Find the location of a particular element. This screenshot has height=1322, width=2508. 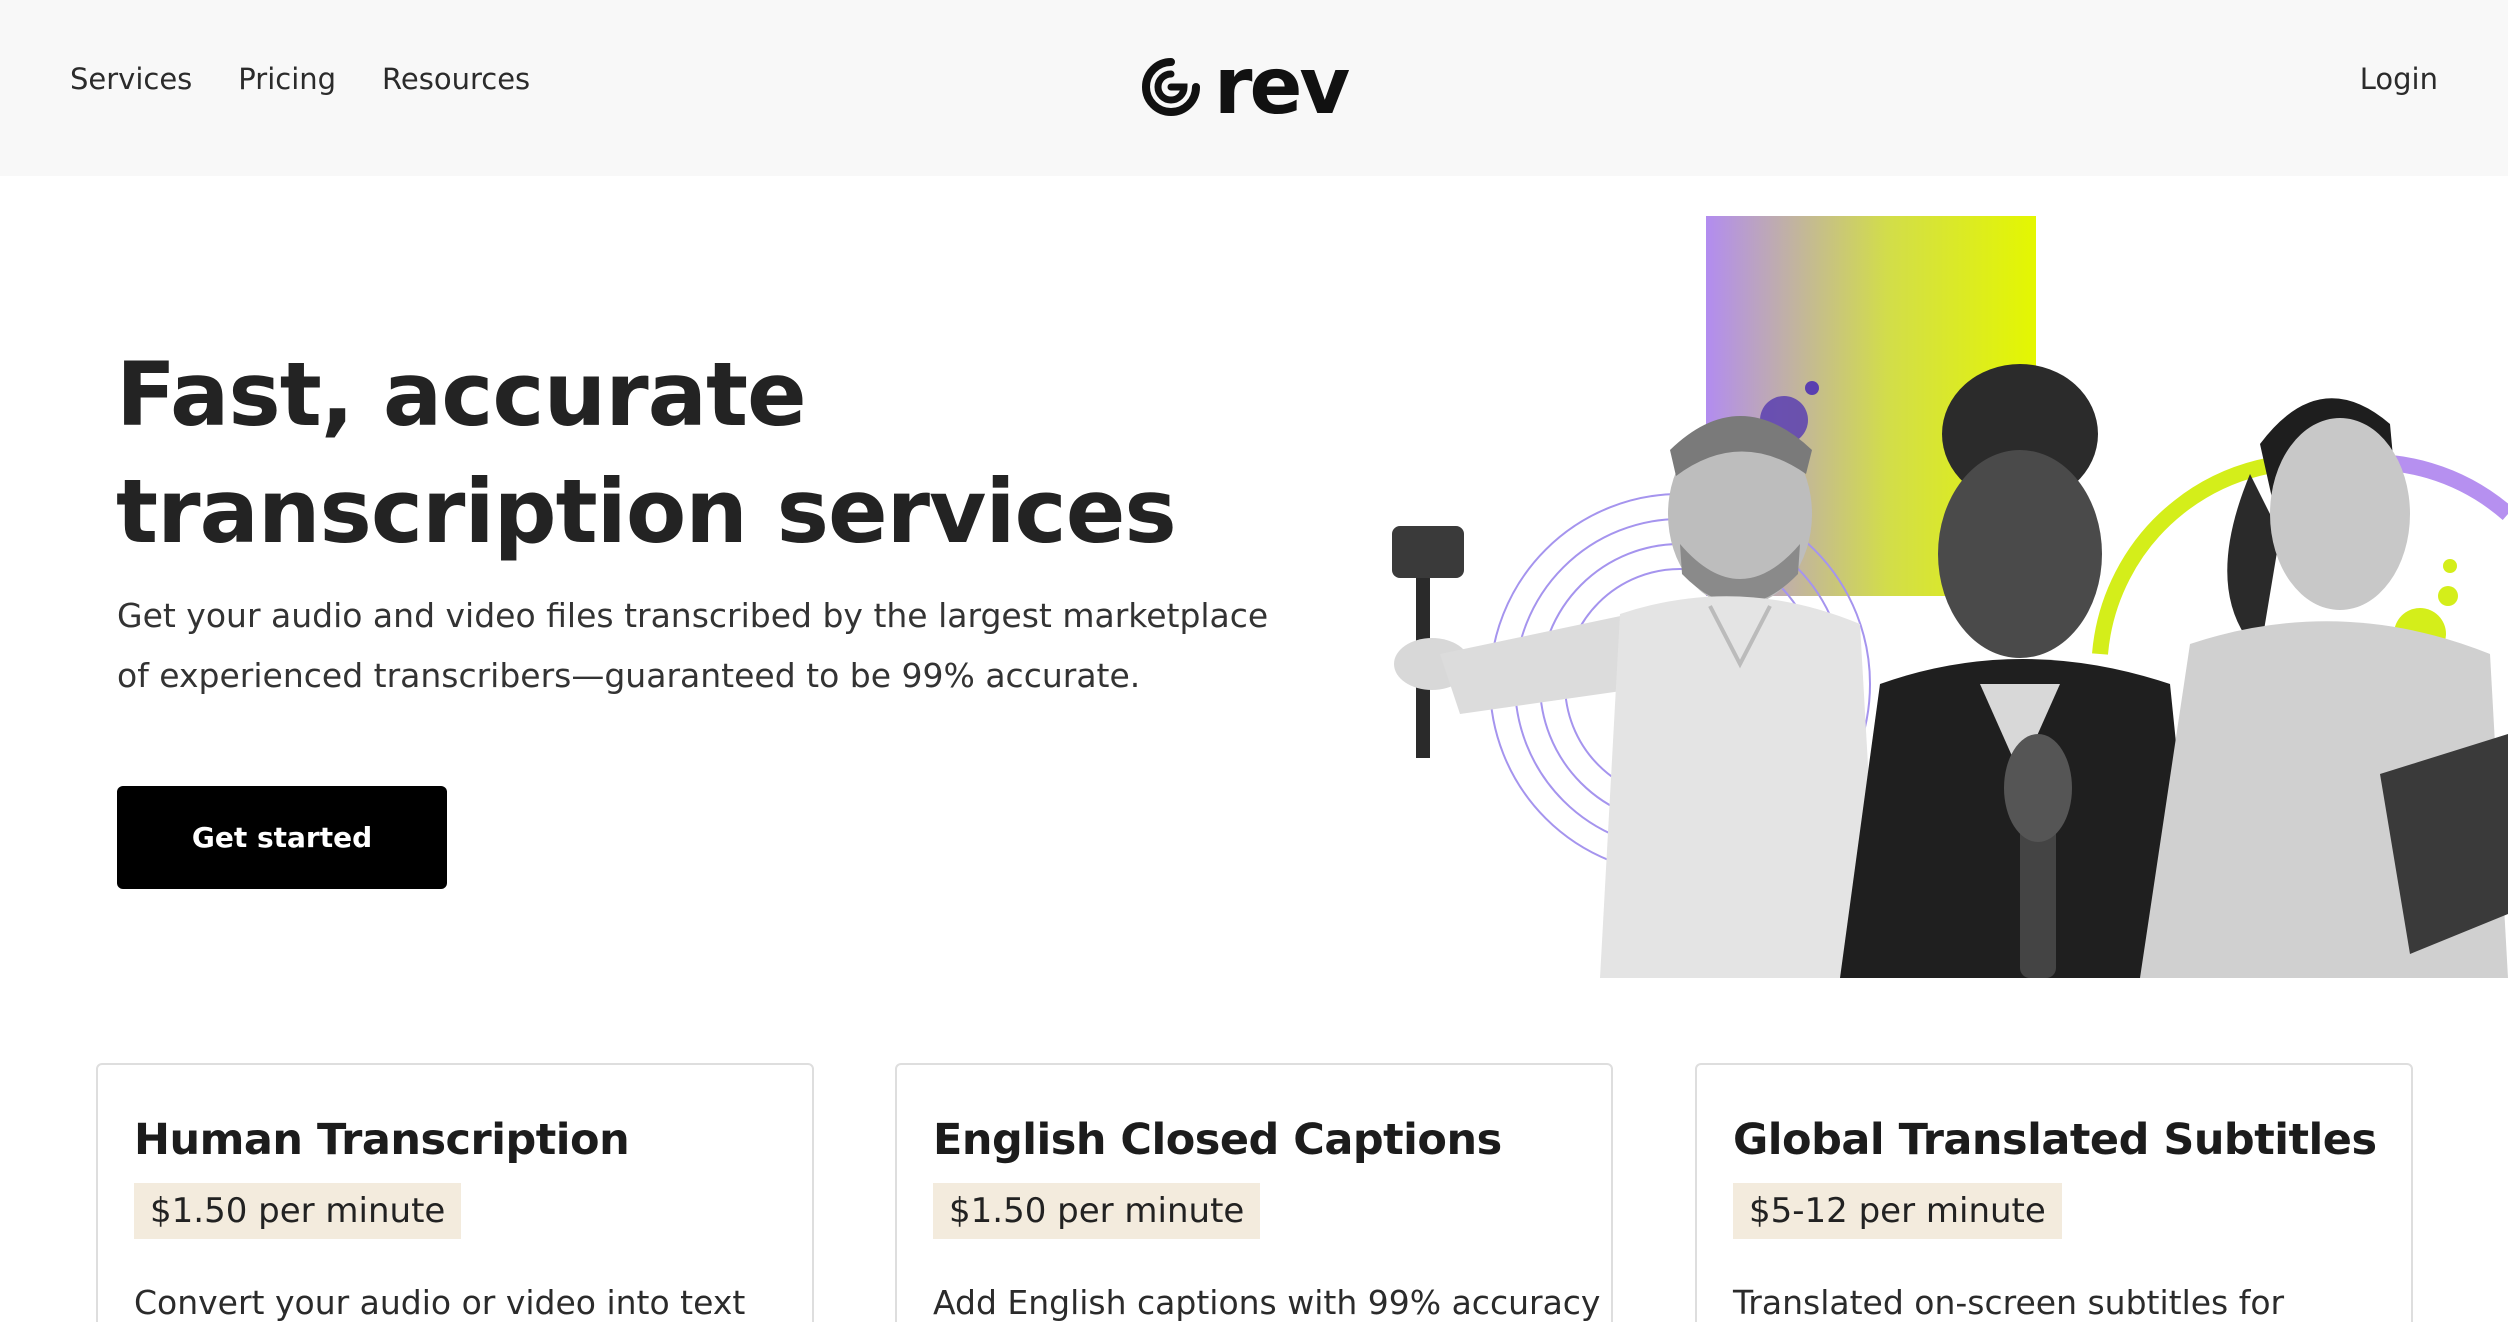

price-tag: $5-12 per minute is located at coordinates (1897, 1211).